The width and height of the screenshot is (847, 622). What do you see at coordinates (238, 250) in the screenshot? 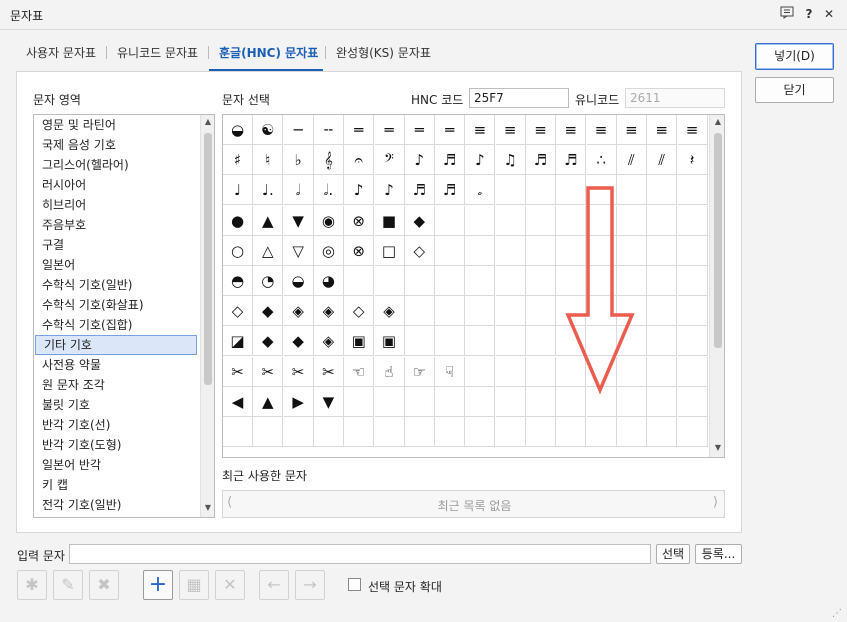
I see `char-cell: ○` at bounding box center [238, 250].